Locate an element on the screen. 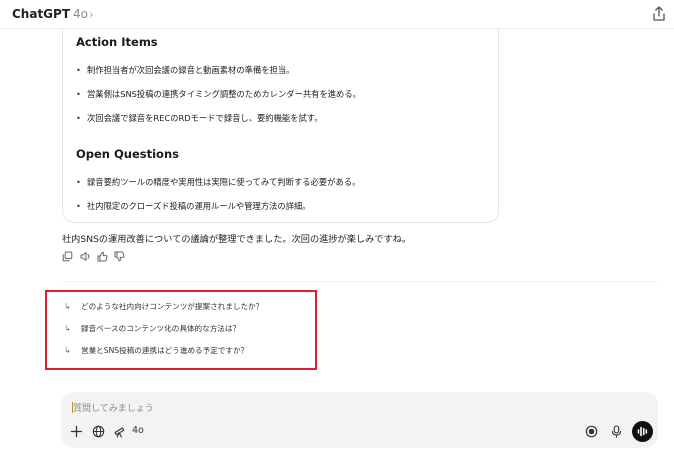  record-icon is located at coordinates (591, 431).